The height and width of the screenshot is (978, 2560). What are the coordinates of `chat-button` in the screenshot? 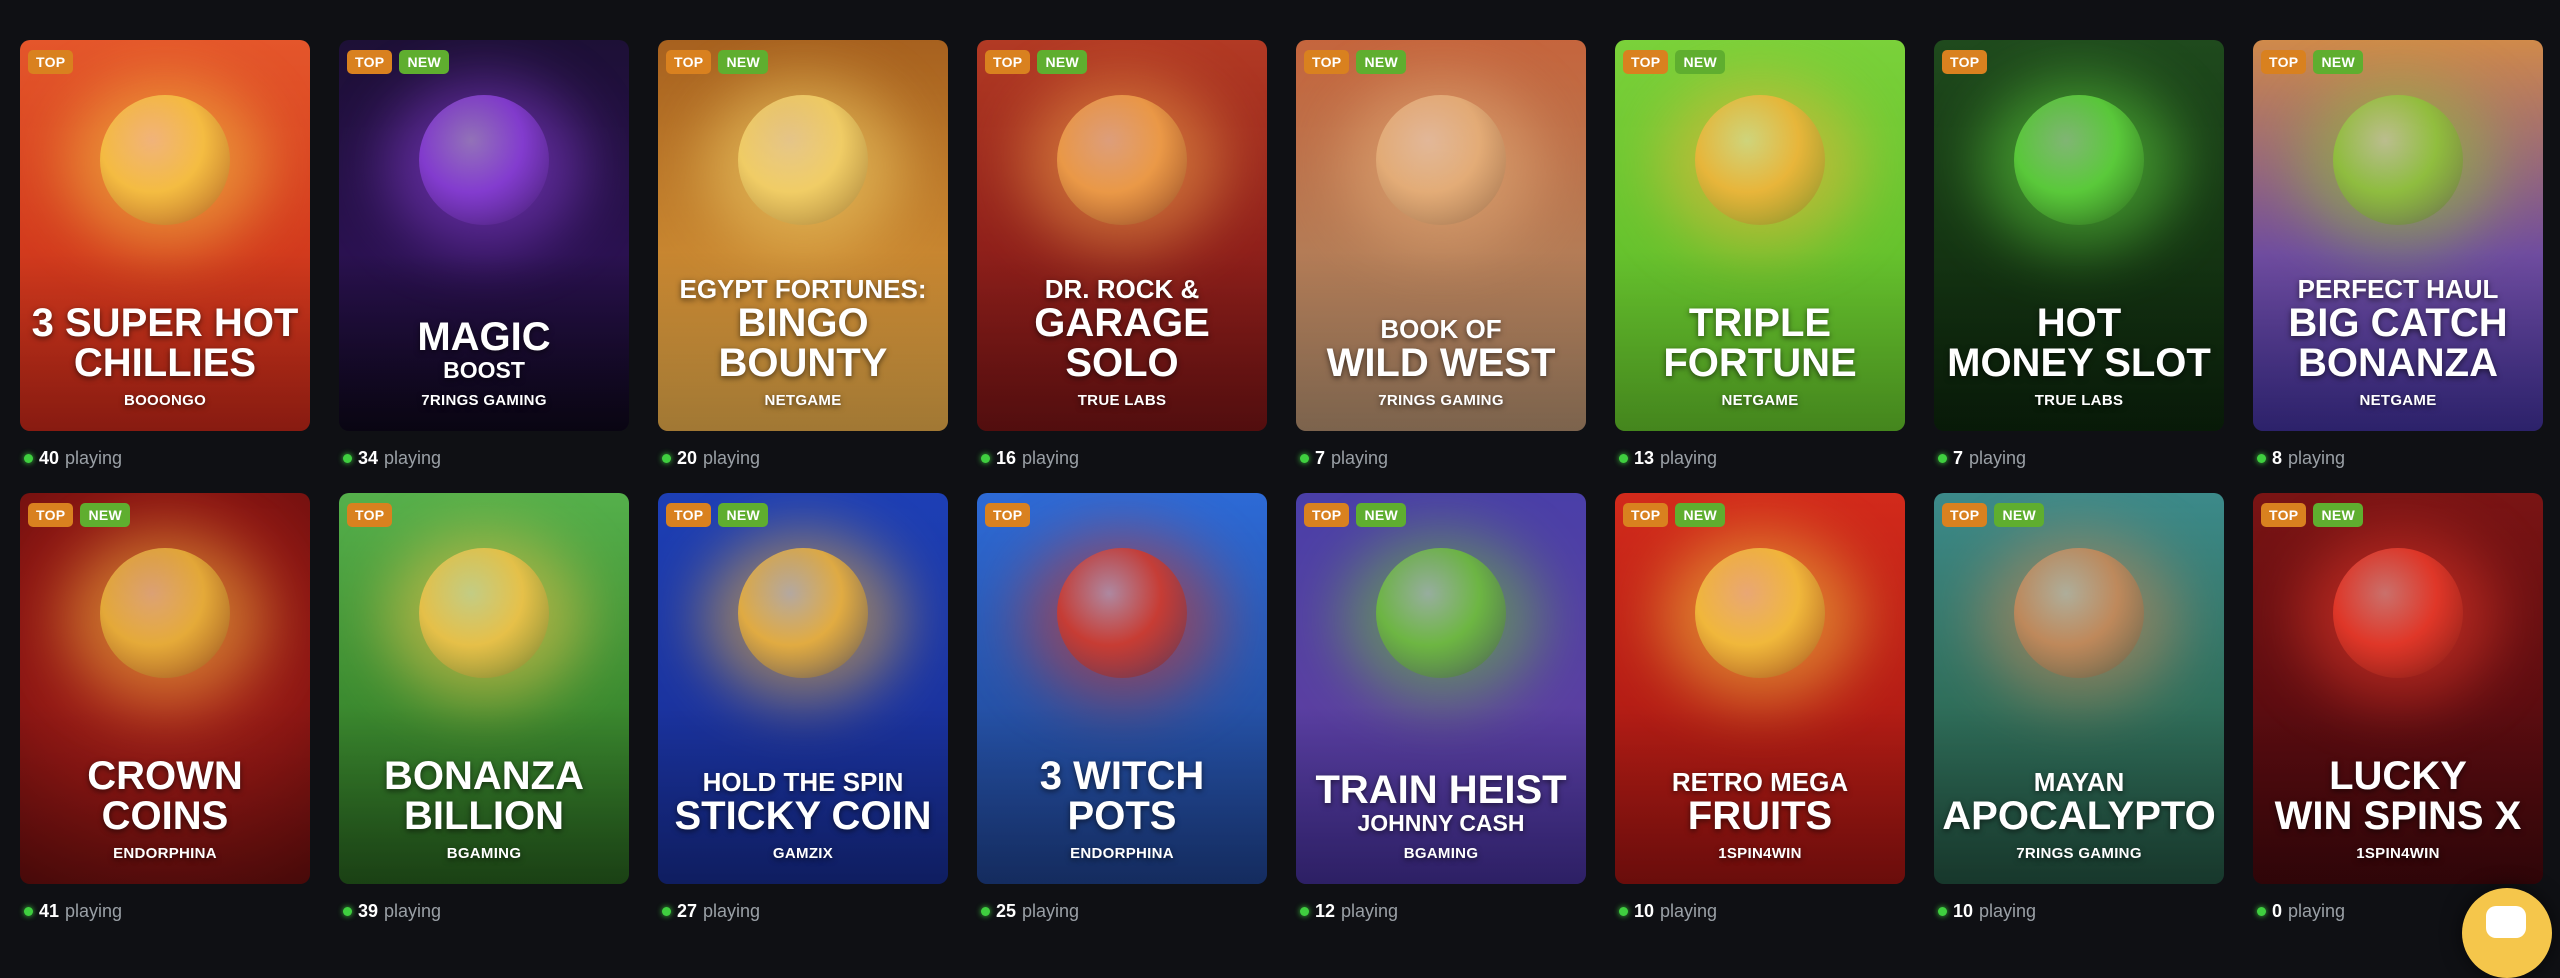 It's located at (2507, 933).